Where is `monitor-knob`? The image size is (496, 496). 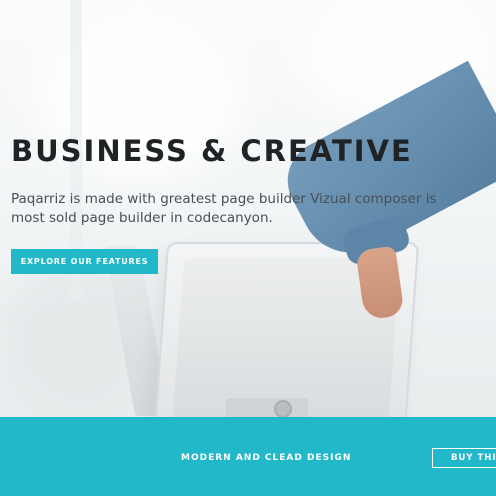 monitor-knob is located at coordinates (283, 408).